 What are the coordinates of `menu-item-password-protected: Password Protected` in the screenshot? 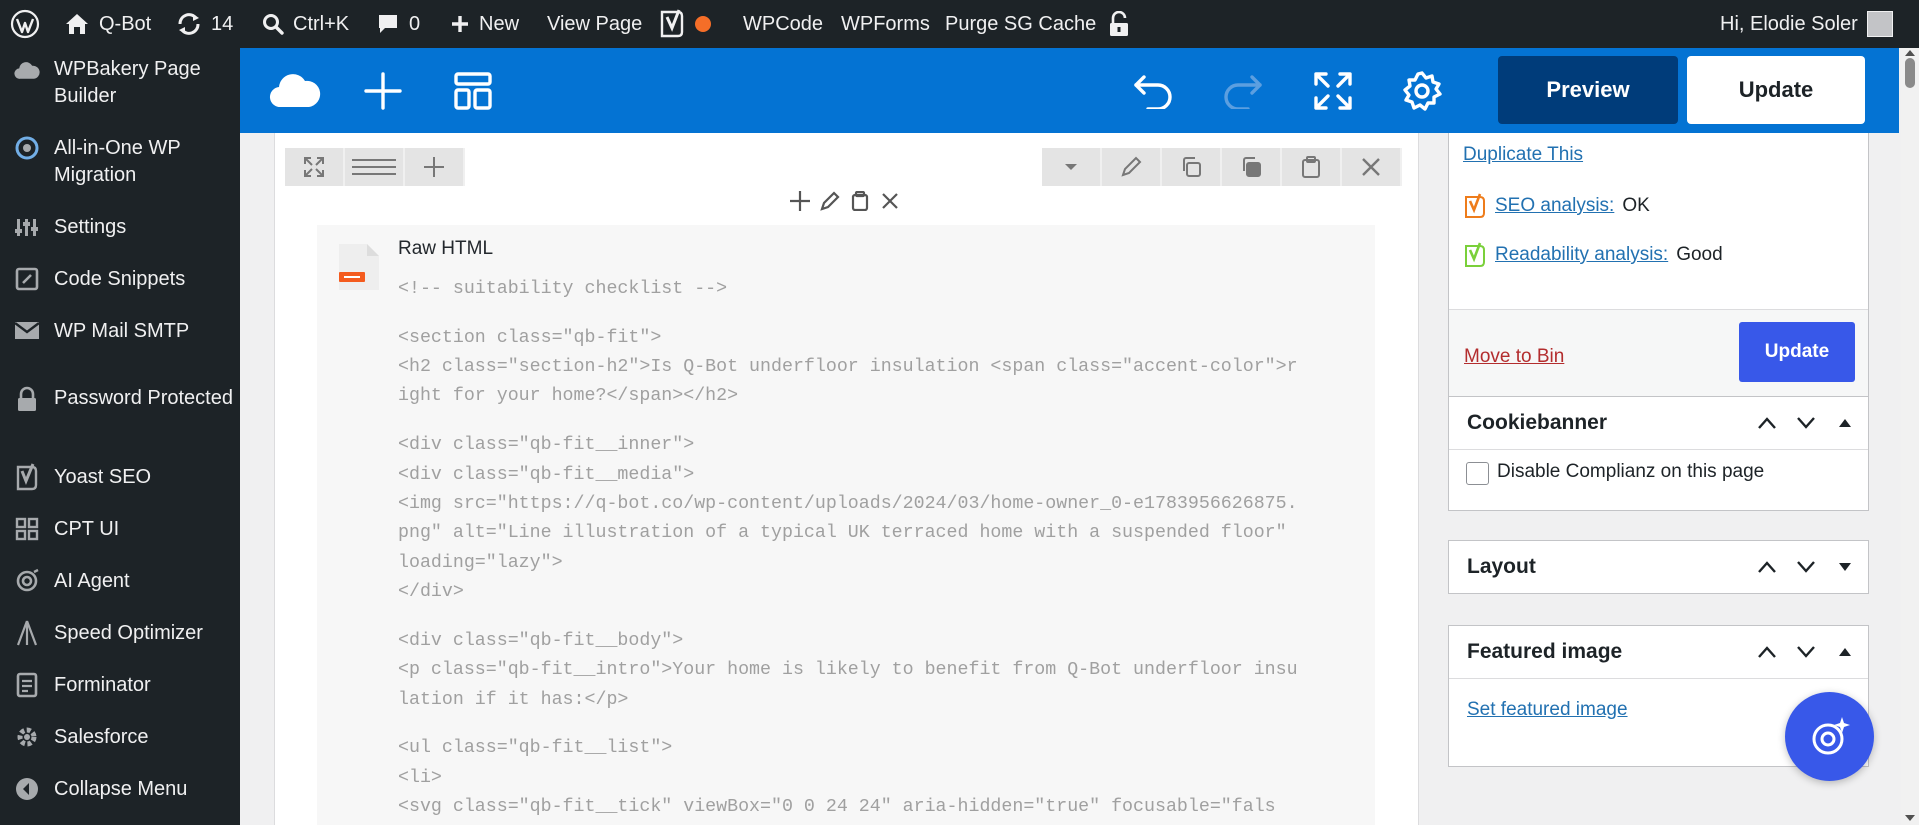 It's located at (120, 412).